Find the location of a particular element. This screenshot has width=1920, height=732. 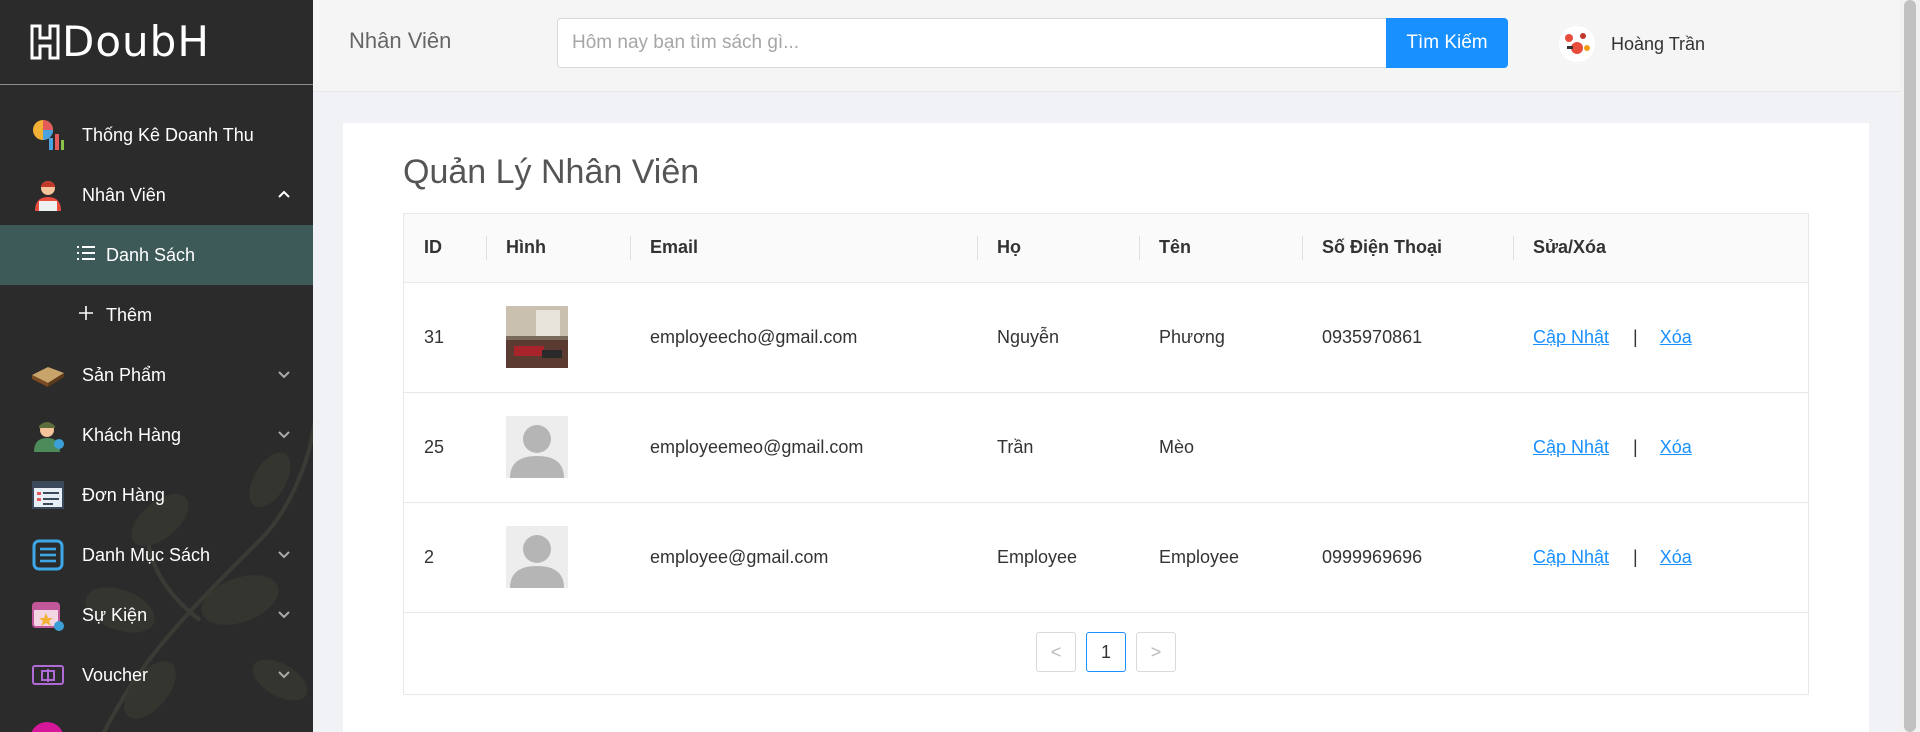

sidebar-item-employees: Nhân Viên is located at coordinates (156, 195).